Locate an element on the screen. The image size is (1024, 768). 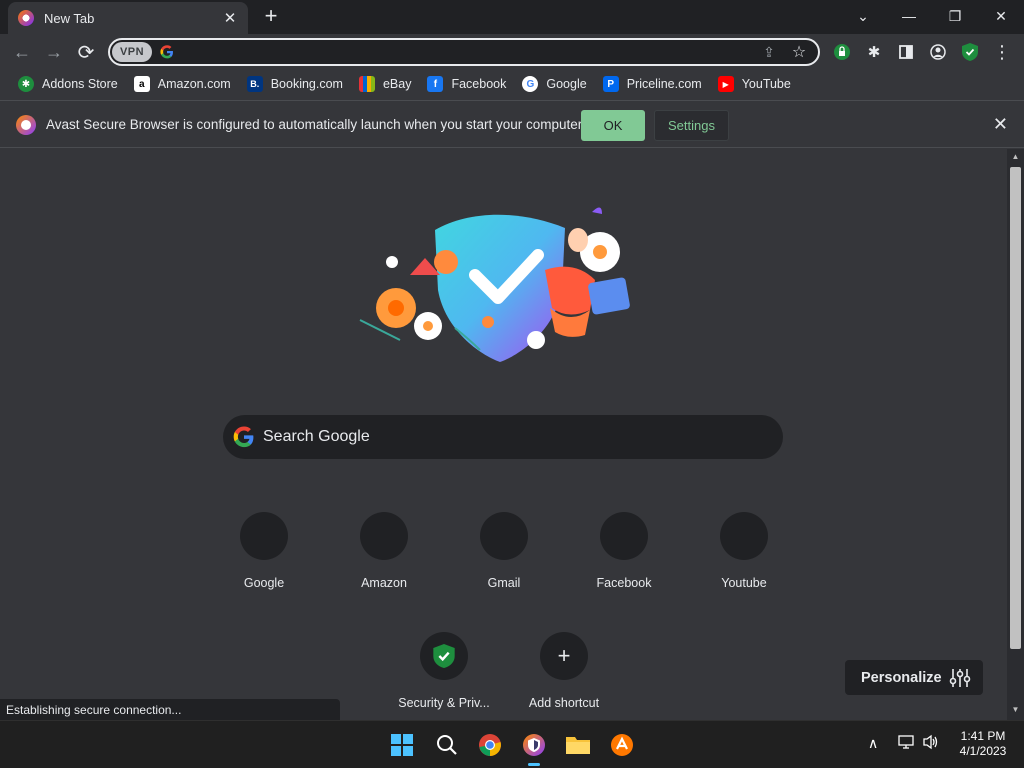
shortcut-label: Youtube is located at coordinates (744, 583).